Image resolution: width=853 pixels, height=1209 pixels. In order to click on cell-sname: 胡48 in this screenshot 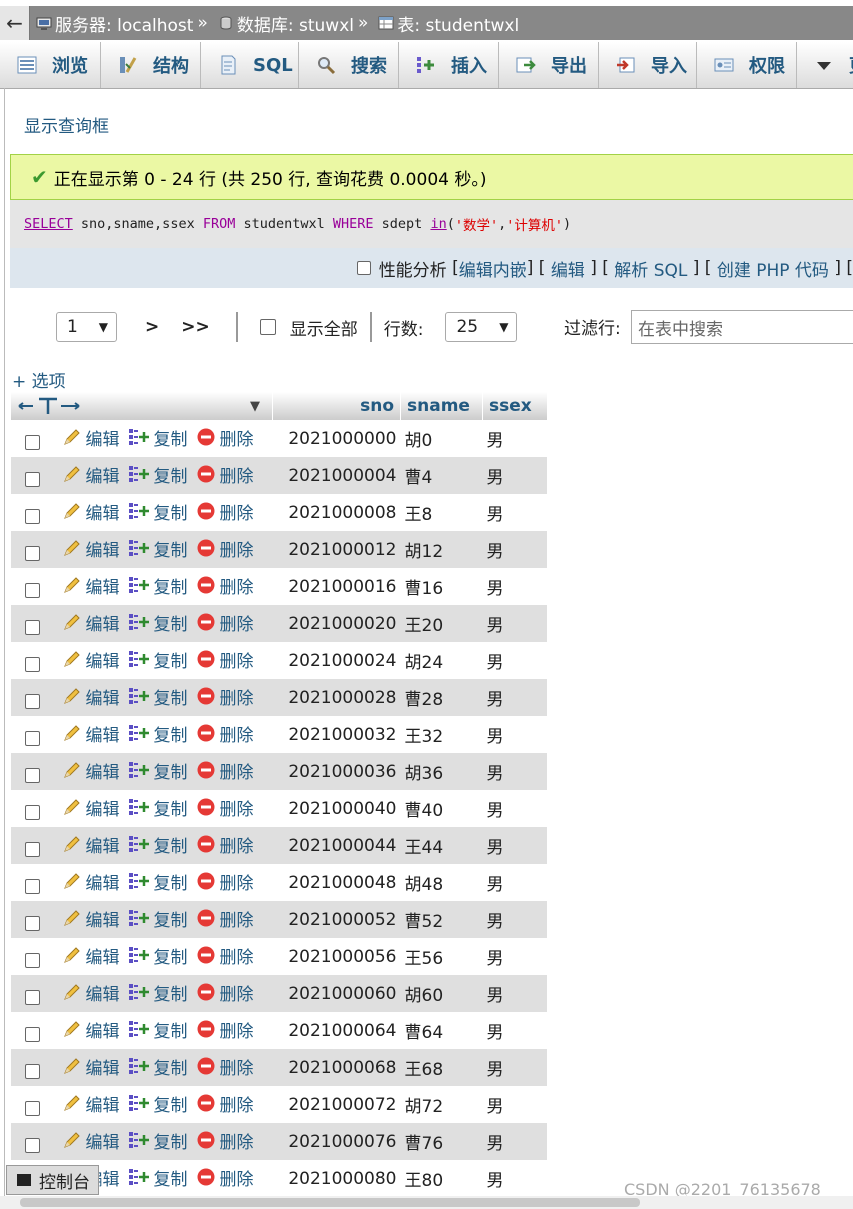, I will do `click(442, 882)`.